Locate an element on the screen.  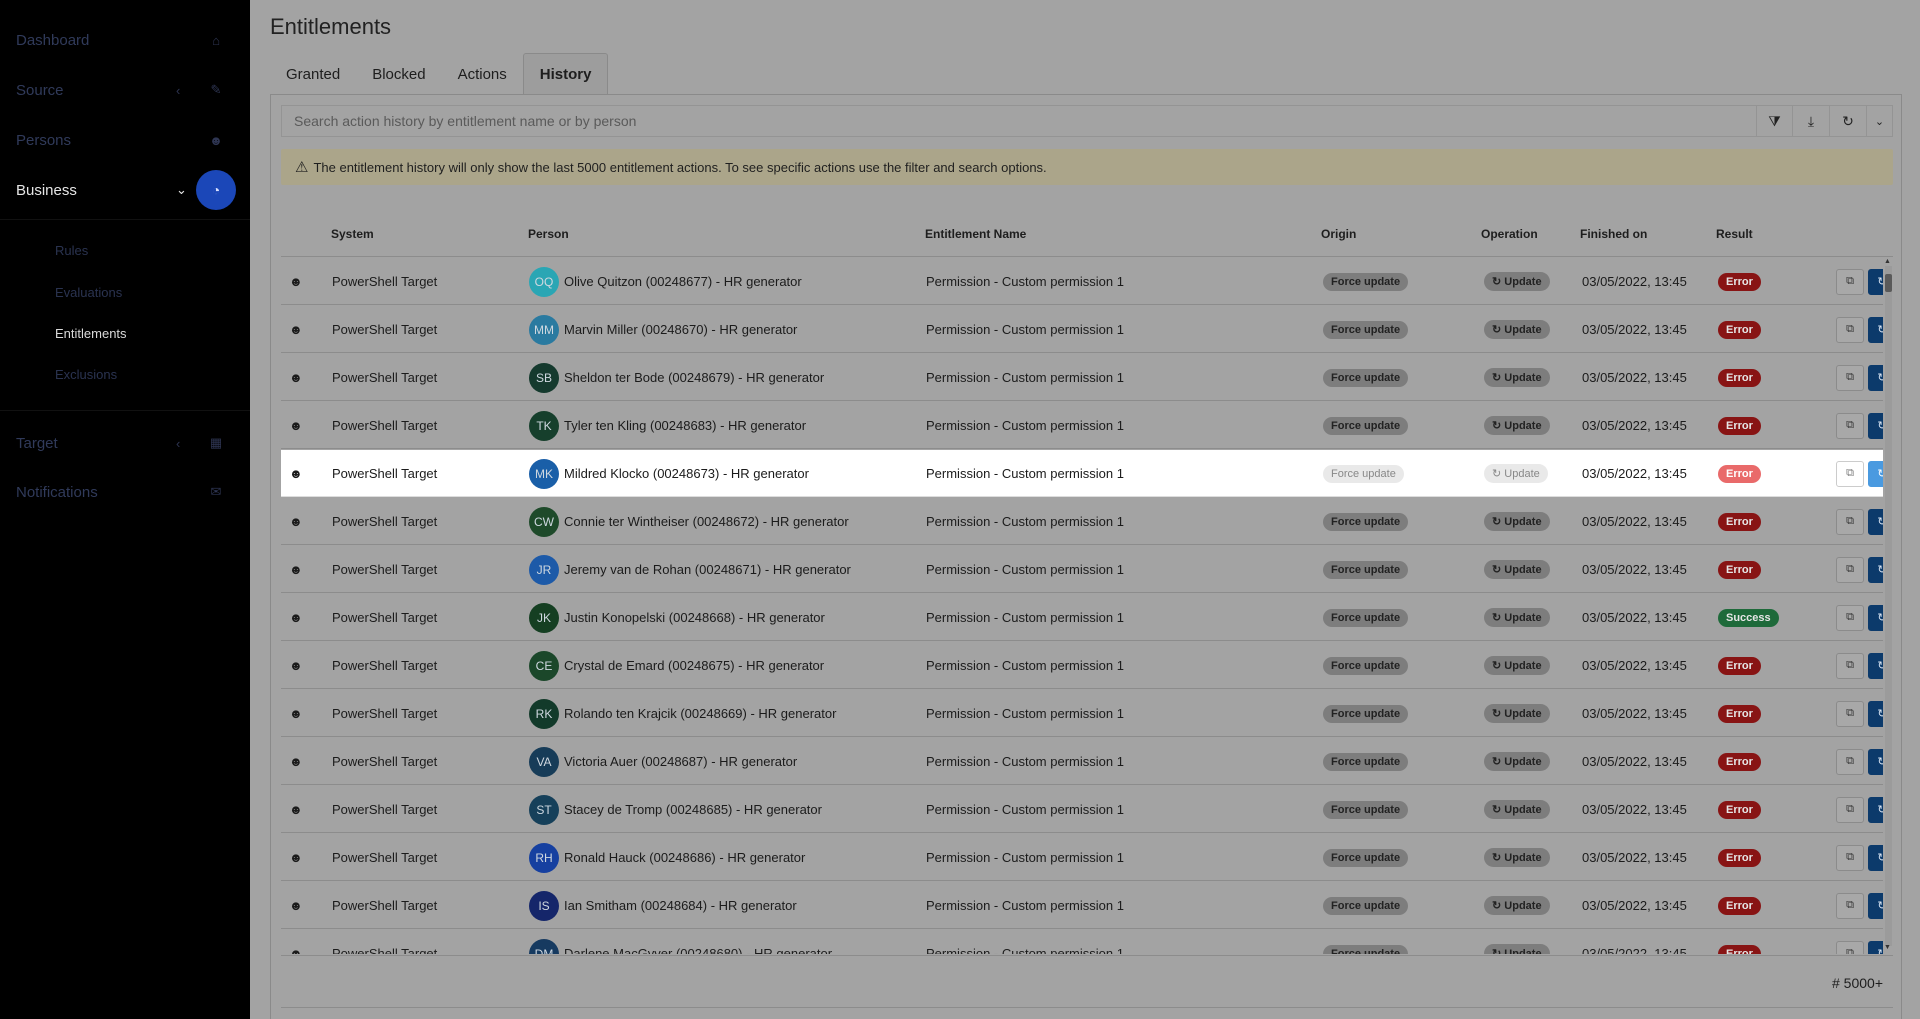
tab-granted: Granted is located at coordinates (313, 74).